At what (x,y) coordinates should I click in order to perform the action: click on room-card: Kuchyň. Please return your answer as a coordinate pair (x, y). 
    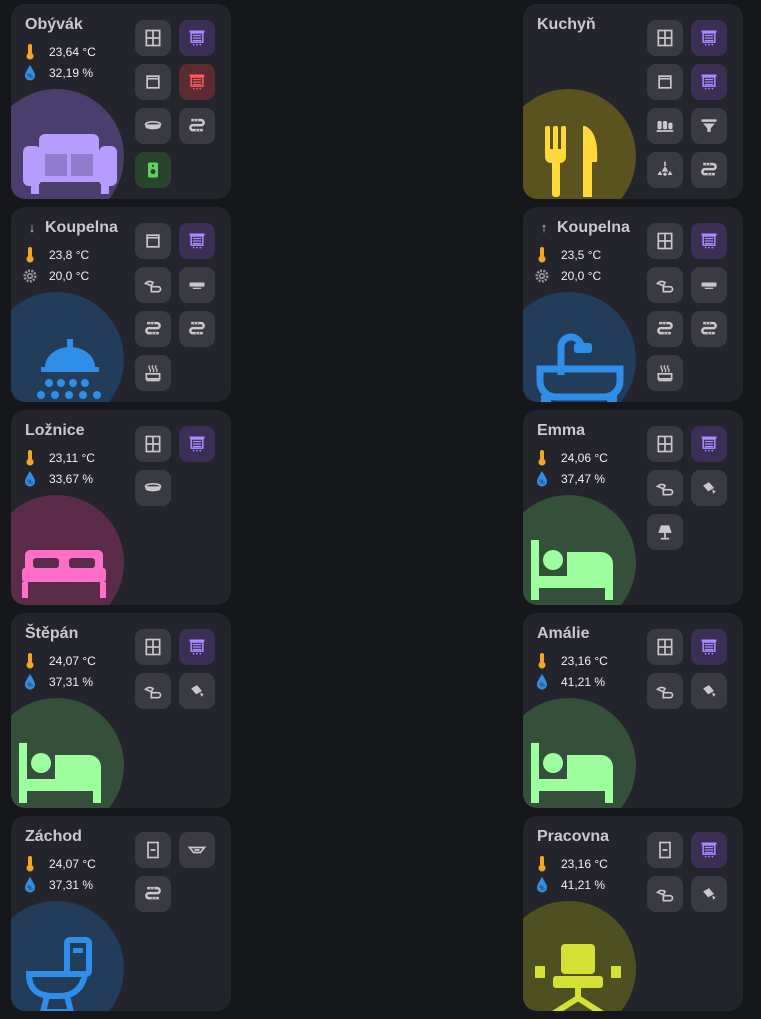
    Looking at the image, I should click on (633, 101).